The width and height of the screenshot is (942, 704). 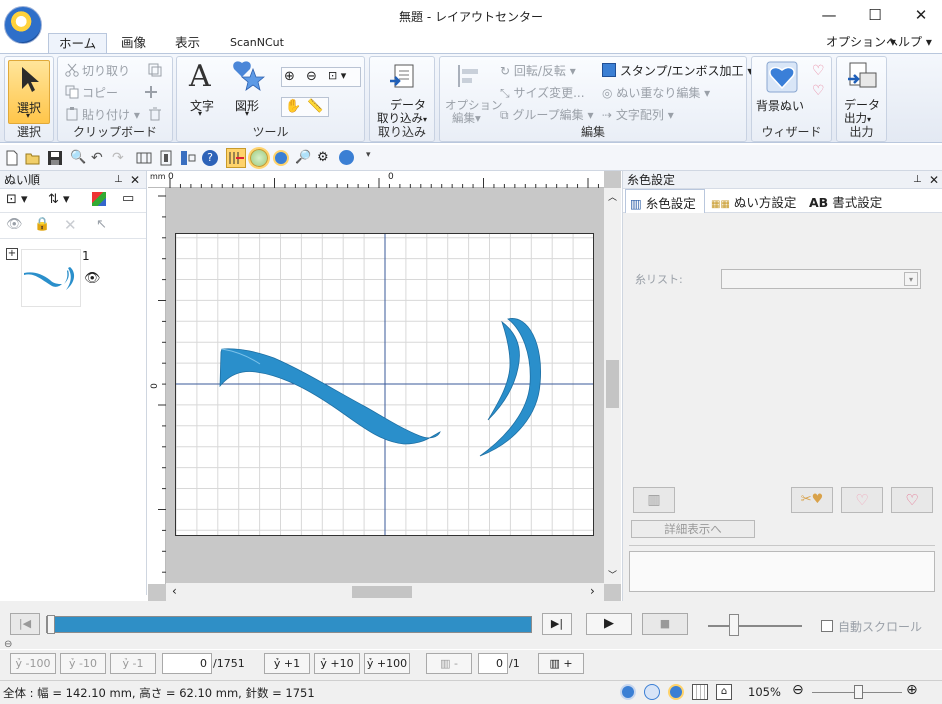 What do you see at coordinates (374, 158) in the screenshot?
I see `customize-dropdown-icon: ▾` at bounding box center [374, 158].